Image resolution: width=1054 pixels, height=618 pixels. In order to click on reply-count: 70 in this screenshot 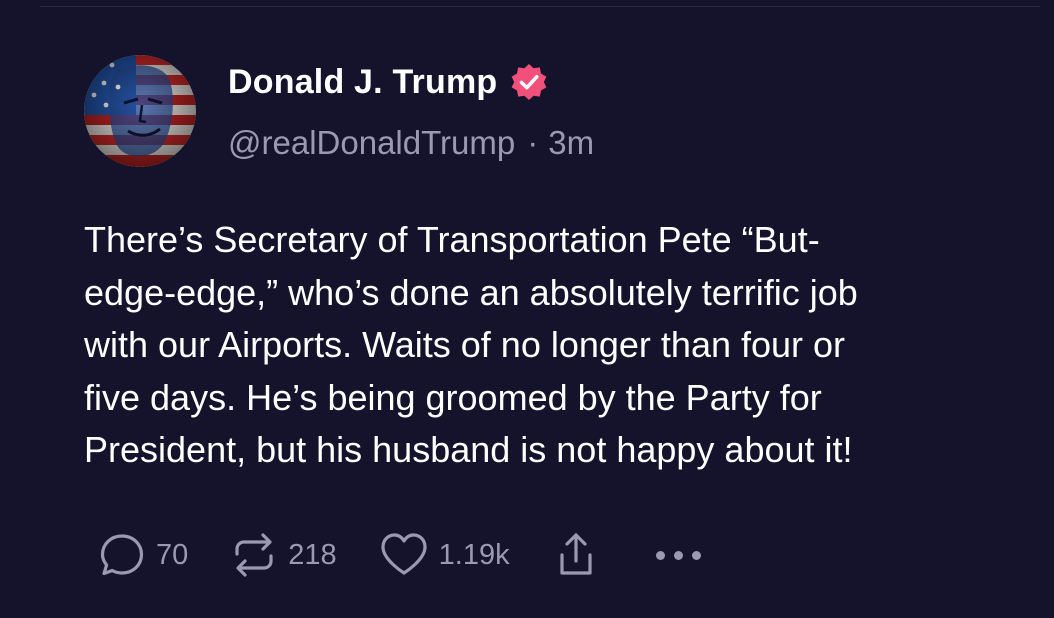, I will do `click(172, 554)`.